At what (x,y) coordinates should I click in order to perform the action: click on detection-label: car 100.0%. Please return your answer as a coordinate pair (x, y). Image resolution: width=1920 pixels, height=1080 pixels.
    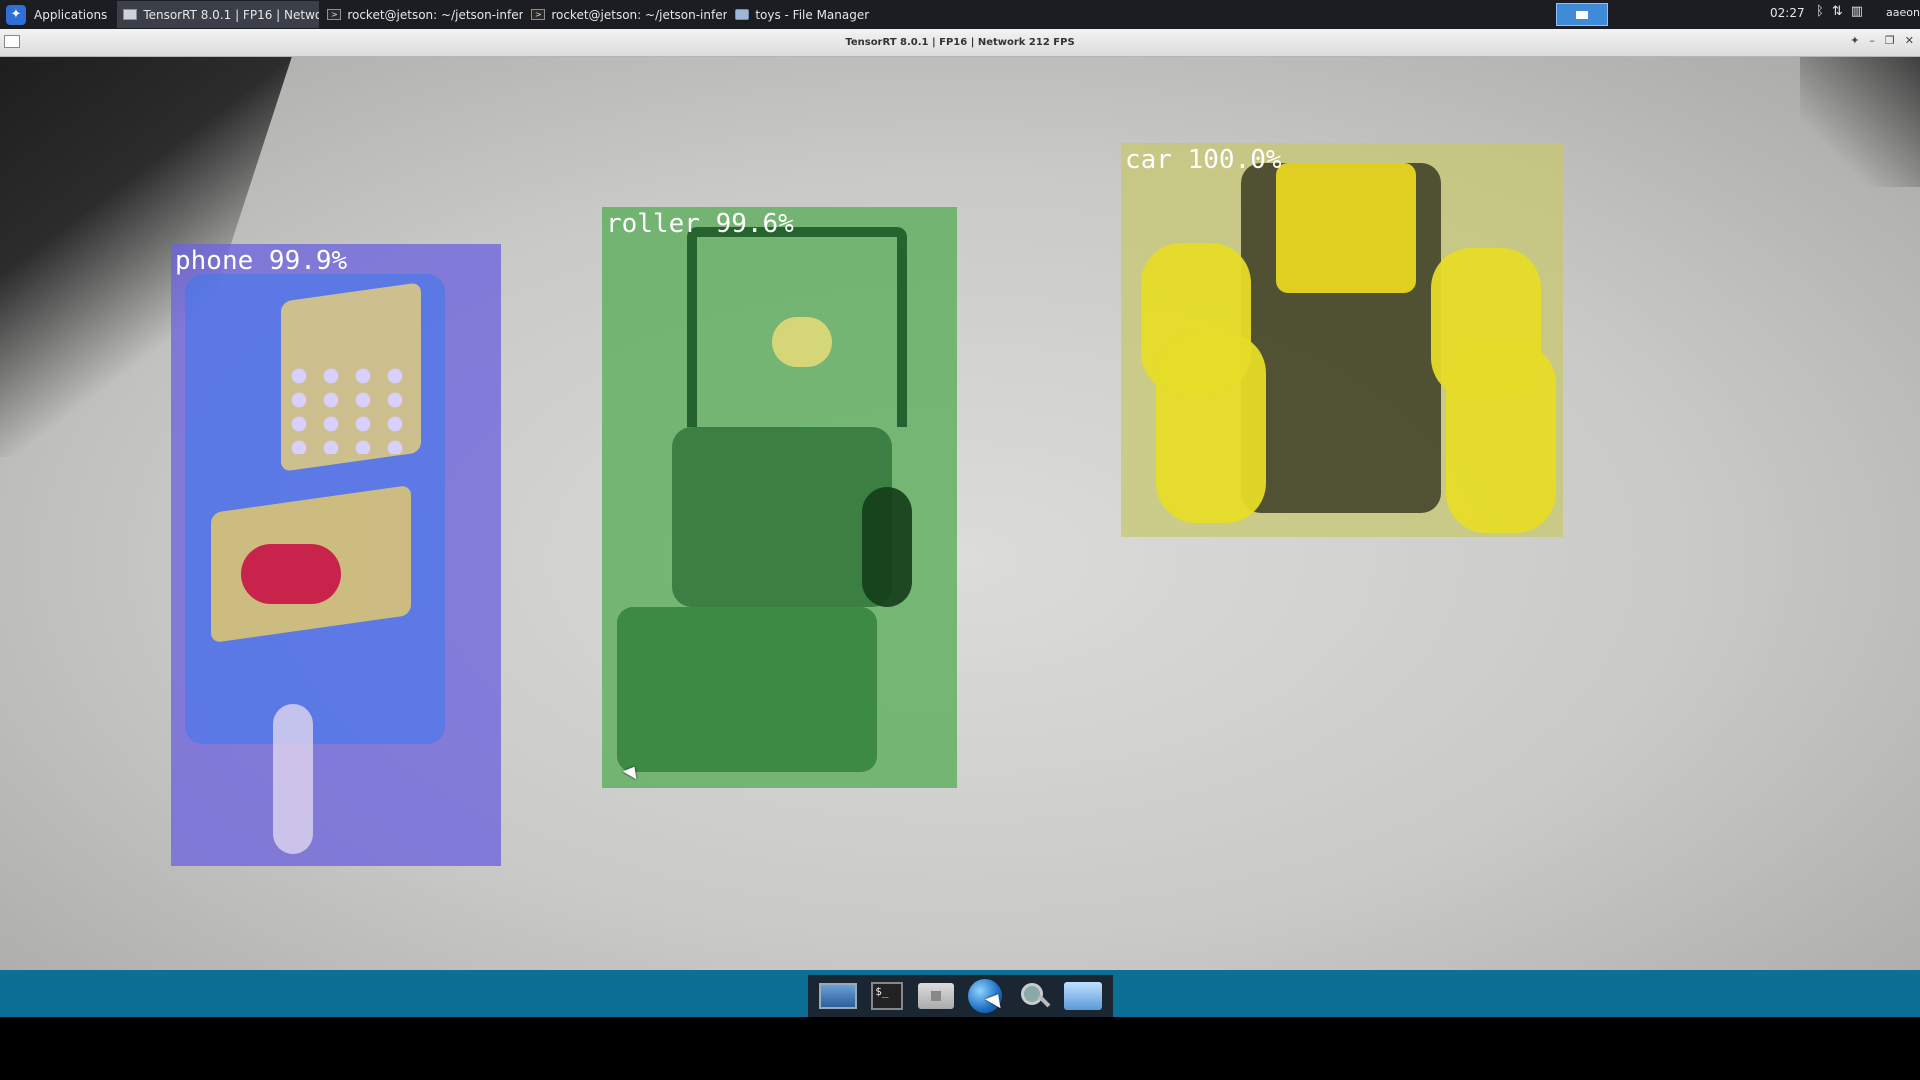
    Looking at the image, I should click on (1203, 160).